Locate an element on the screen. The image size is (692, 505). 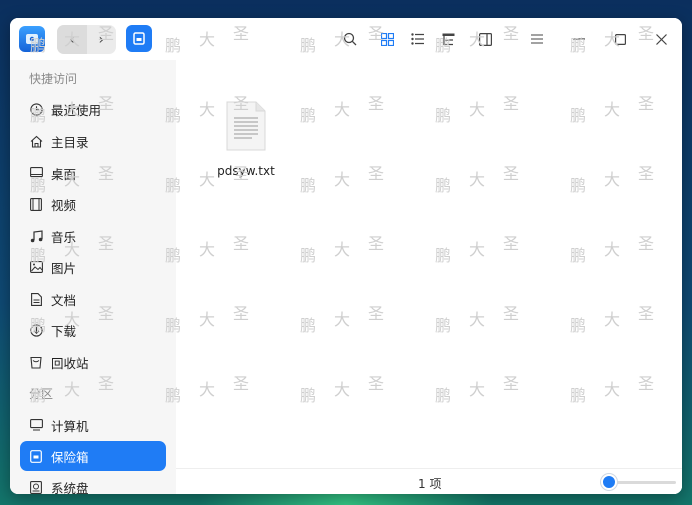
sidebar-item-label: 桌面 is located at coordinates (64, 174).